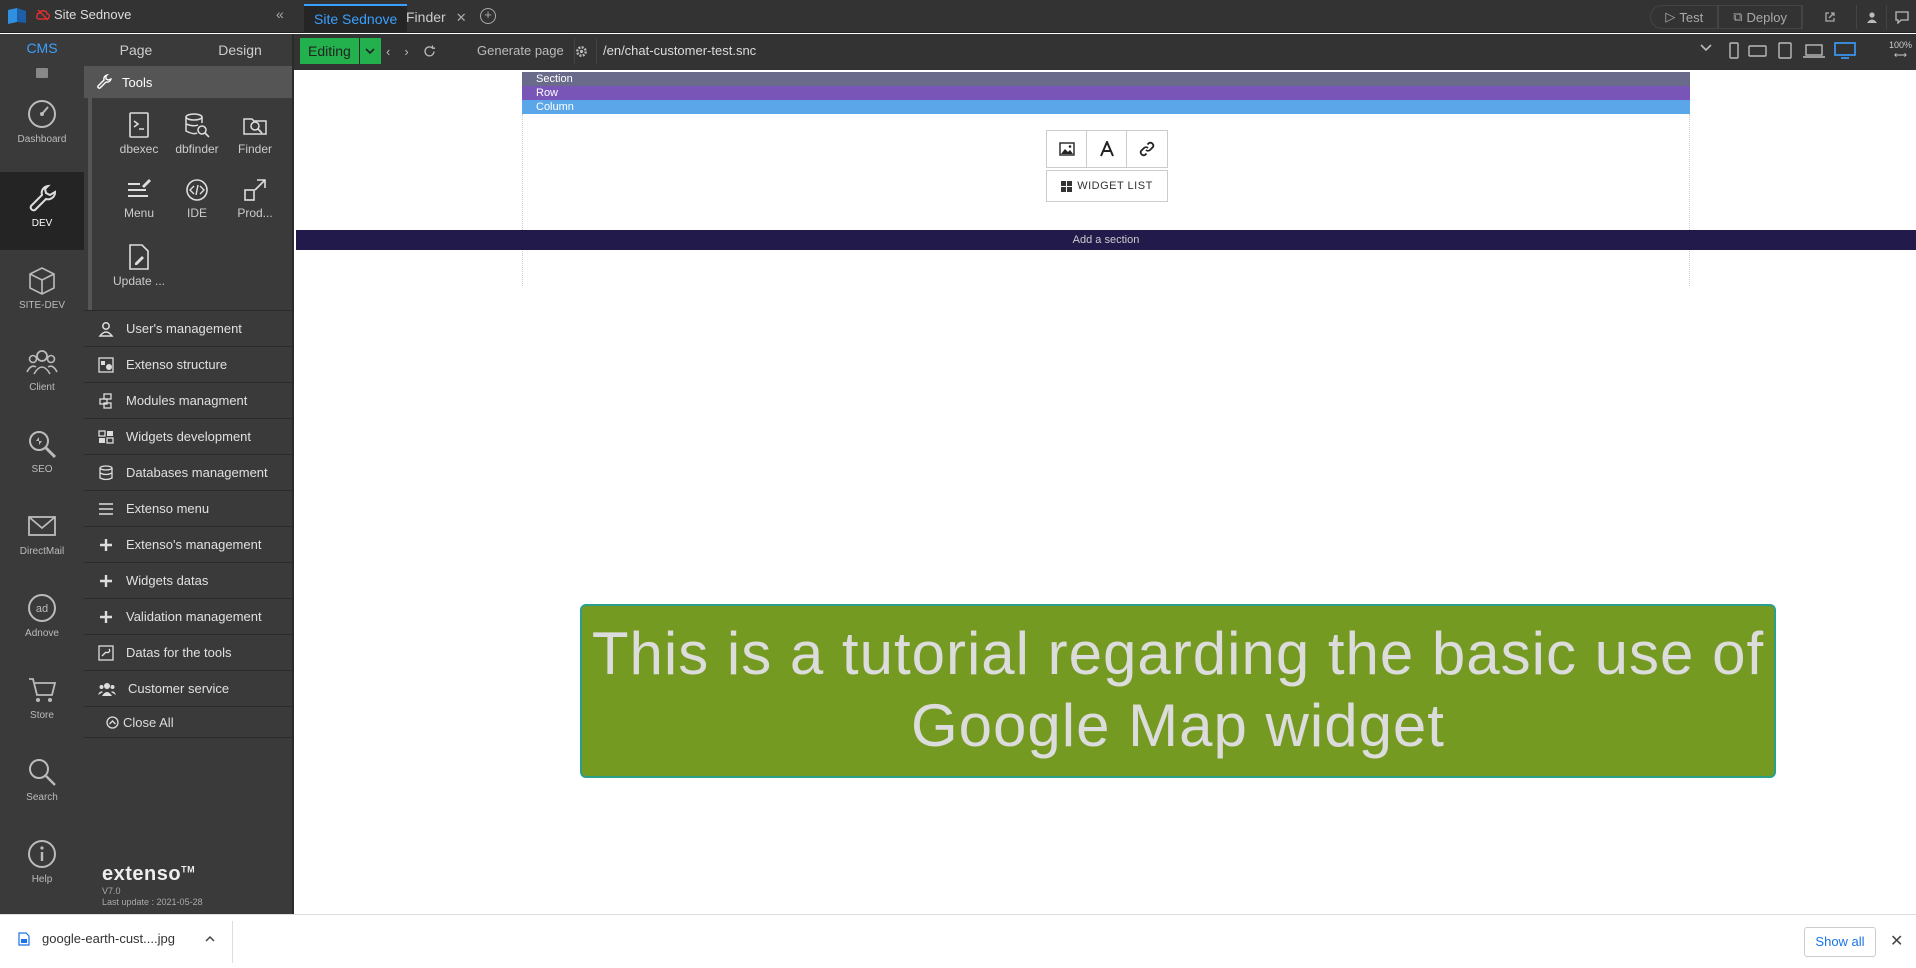 This screenshot has width=1916, height=968. Describe the element at coordinates (106, 508) in the screenshot. I see `hamburger-icon` at that location.